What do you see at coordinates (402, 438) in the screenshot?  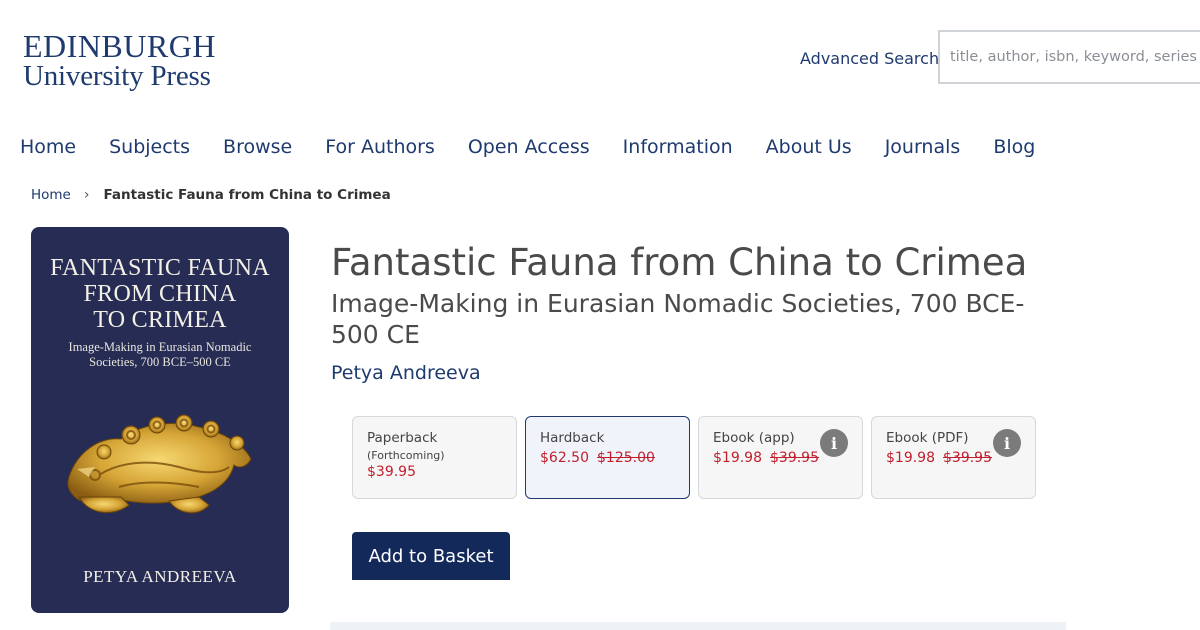 I see `format-name: Paperback` at bounding box center [402, 438].